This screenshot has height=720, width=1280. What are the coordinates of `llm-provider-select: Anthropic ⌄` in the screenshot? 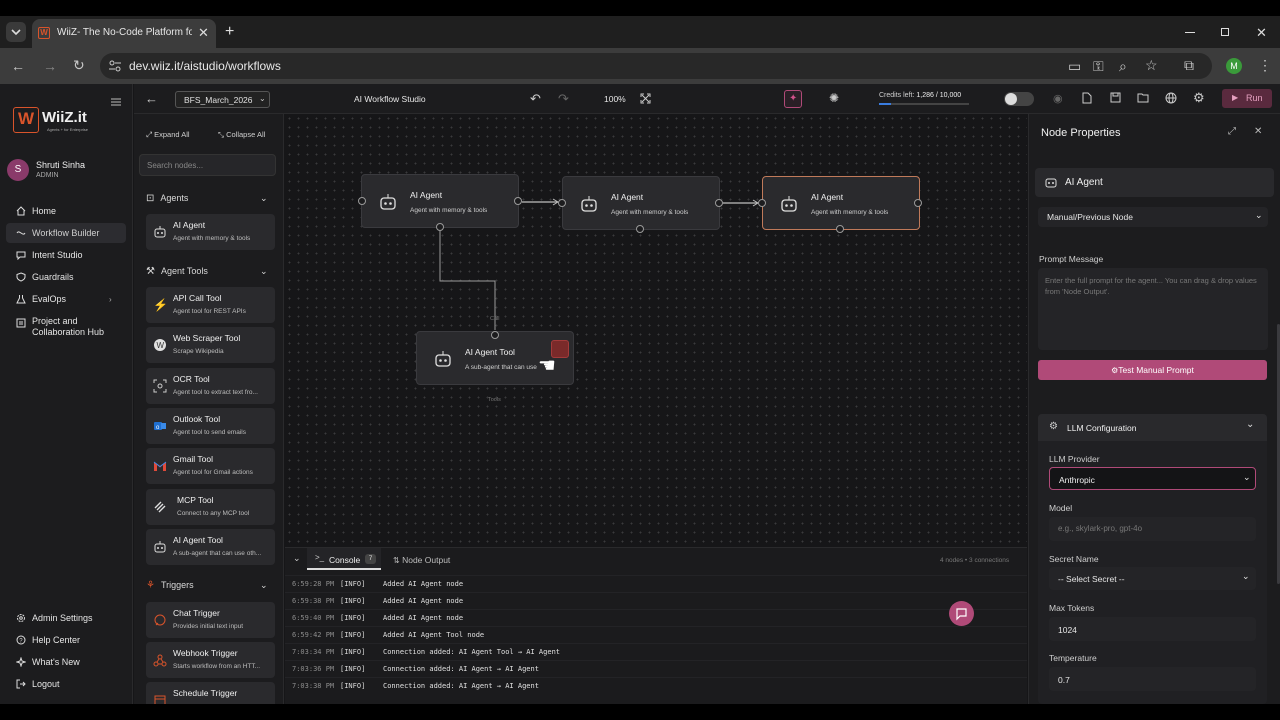 It's located at (1152, 478).